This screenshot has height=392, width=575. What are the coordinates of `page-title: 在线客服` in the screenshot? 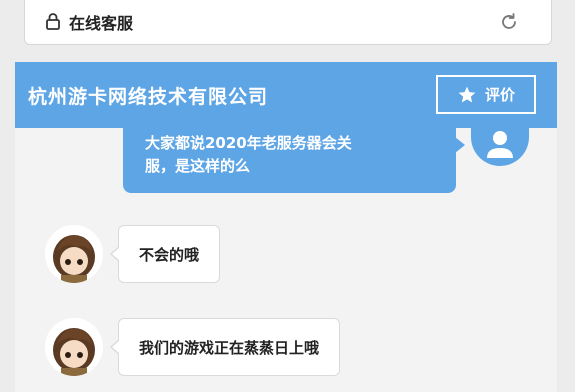 It's located at (101, 23).